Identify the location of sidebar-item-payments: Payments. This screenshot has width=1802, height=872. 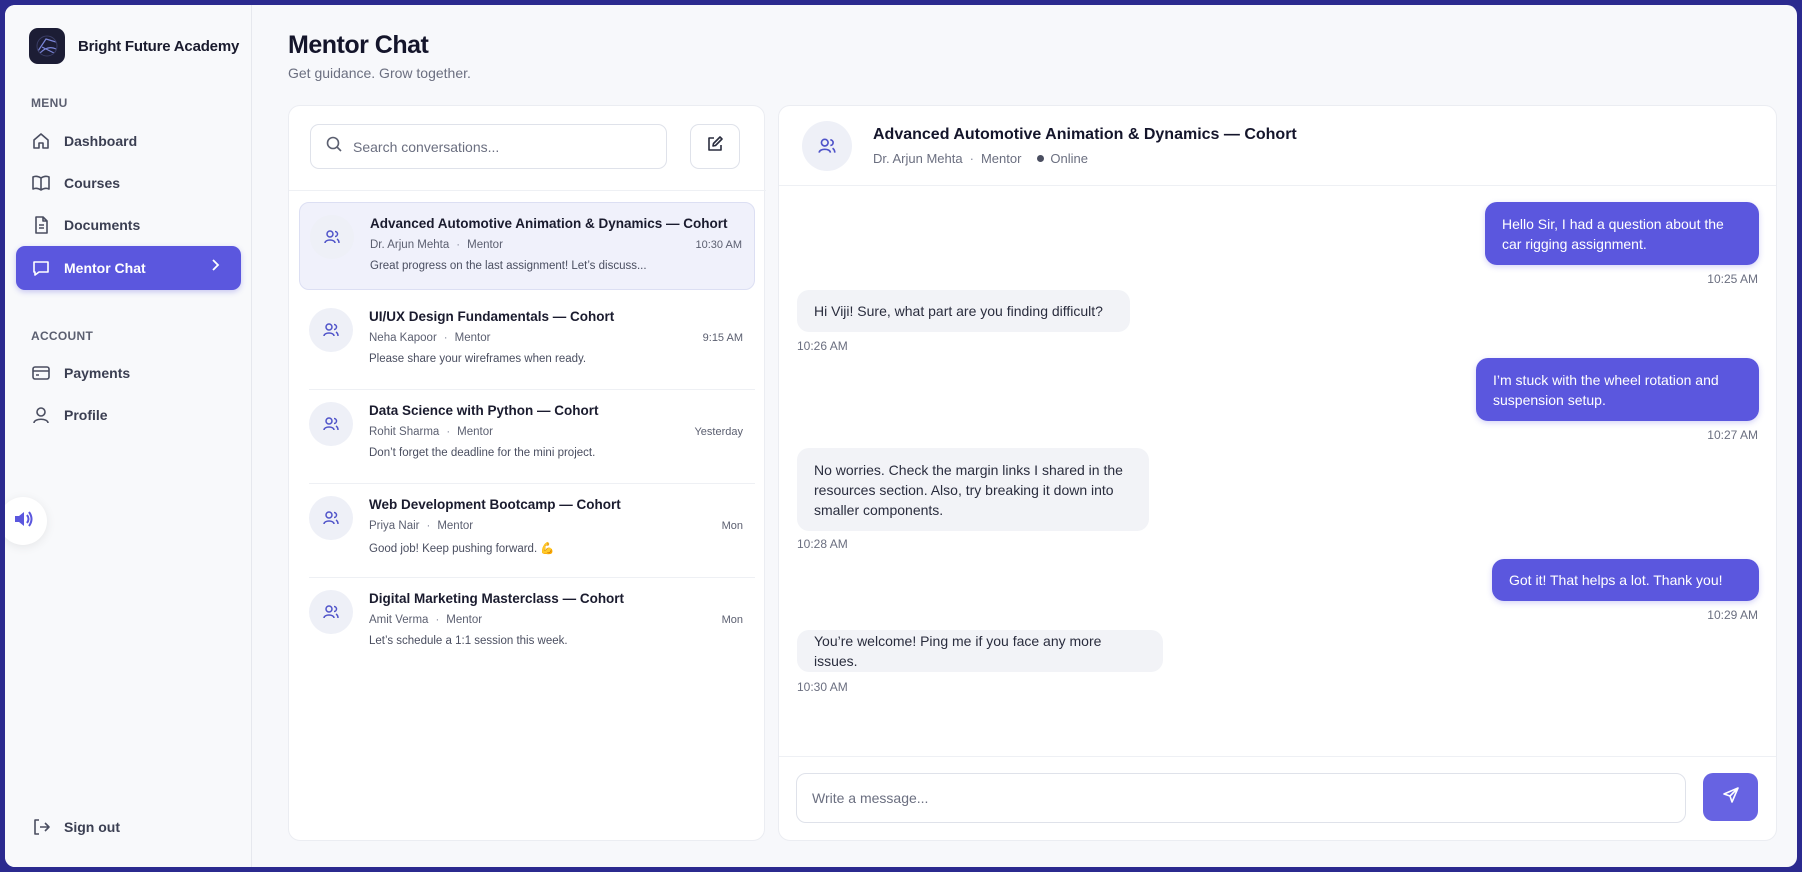
(128, 373).